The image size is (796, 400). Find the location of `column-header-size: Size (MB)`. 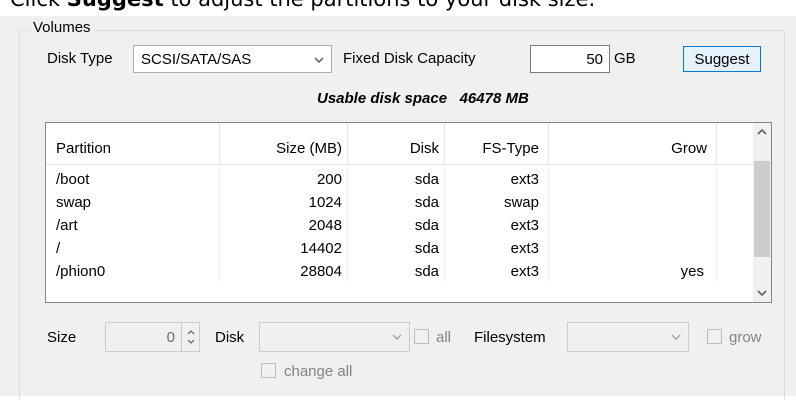

column-header-size: Size (MB) is located at coordinates (284, 144).